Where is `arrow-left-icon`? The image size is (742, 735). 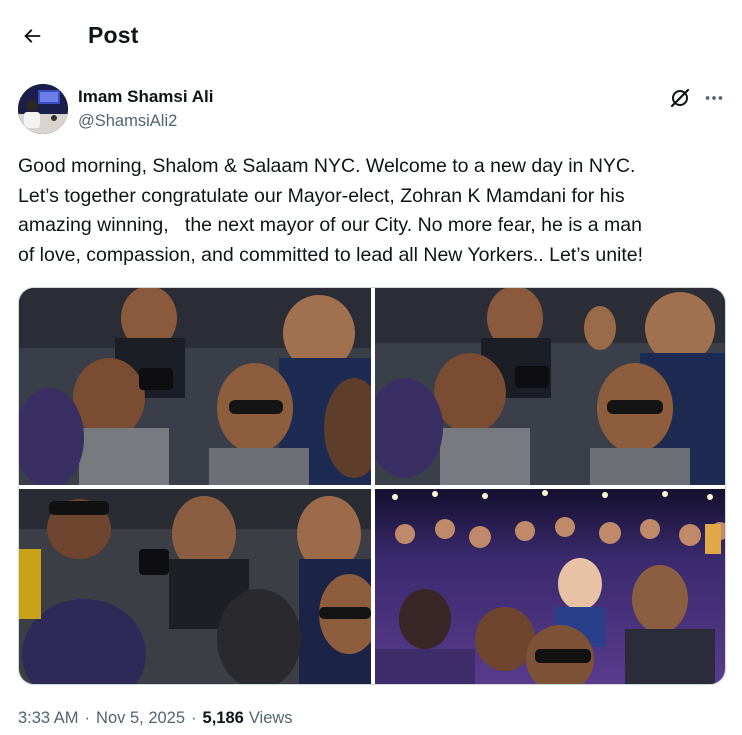 arrow-left-icon is located at coordinates (32, 36).